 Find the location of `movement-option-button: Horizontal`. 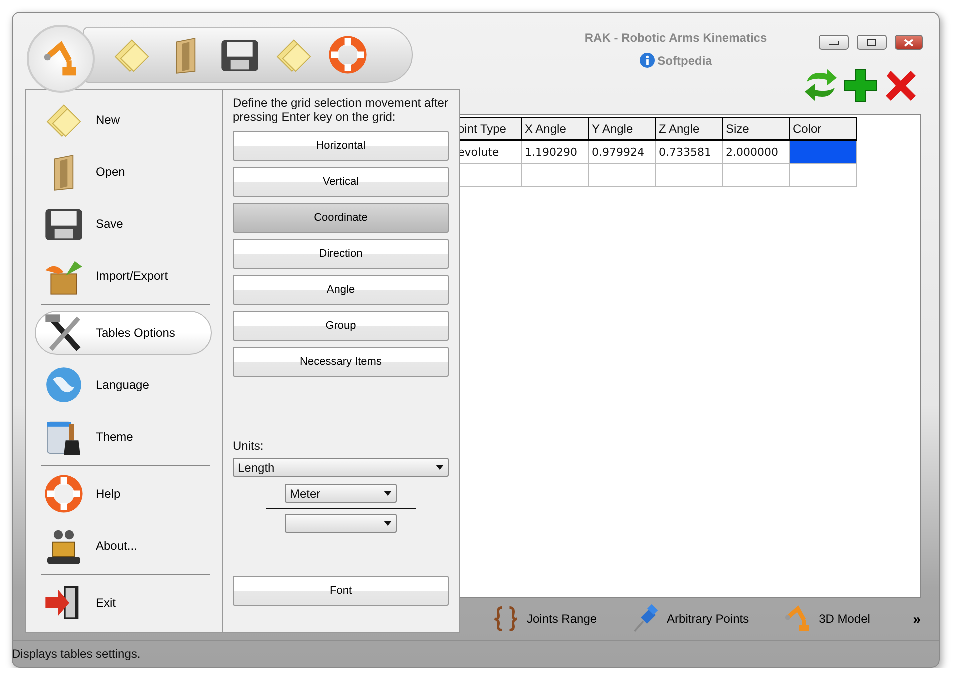

movement-option-button: Horizontal is located at coordinates (341, 146).